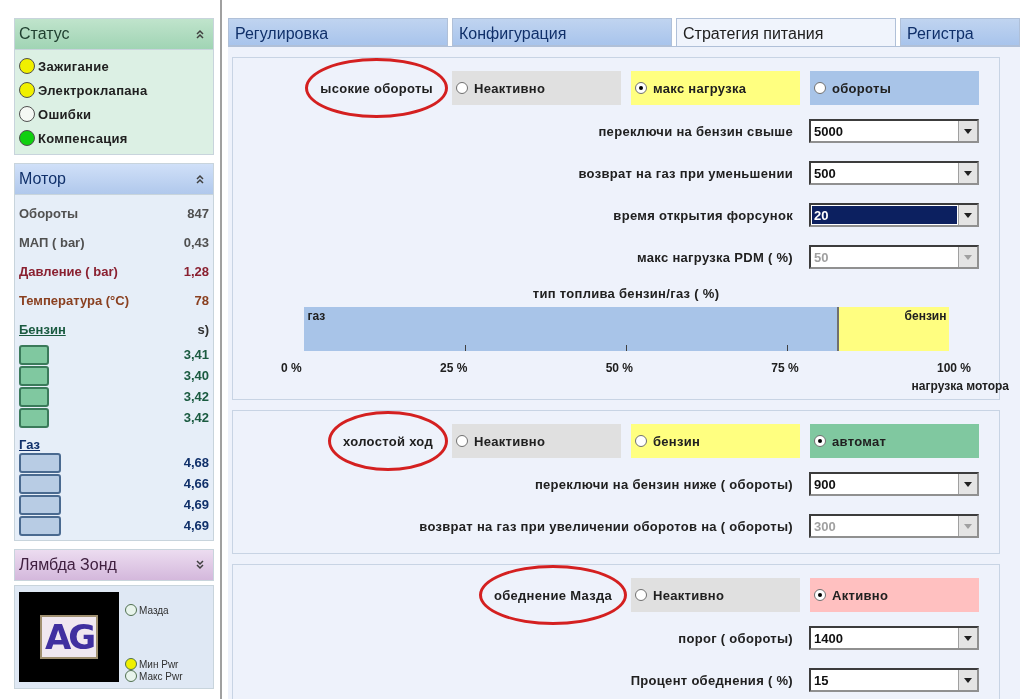 Image resolution: width=1020 pixels, height=699 pixels. Describe the element at coordinates (925, 316) in the screenshot. I see `petrol-label: бензин` at that location.